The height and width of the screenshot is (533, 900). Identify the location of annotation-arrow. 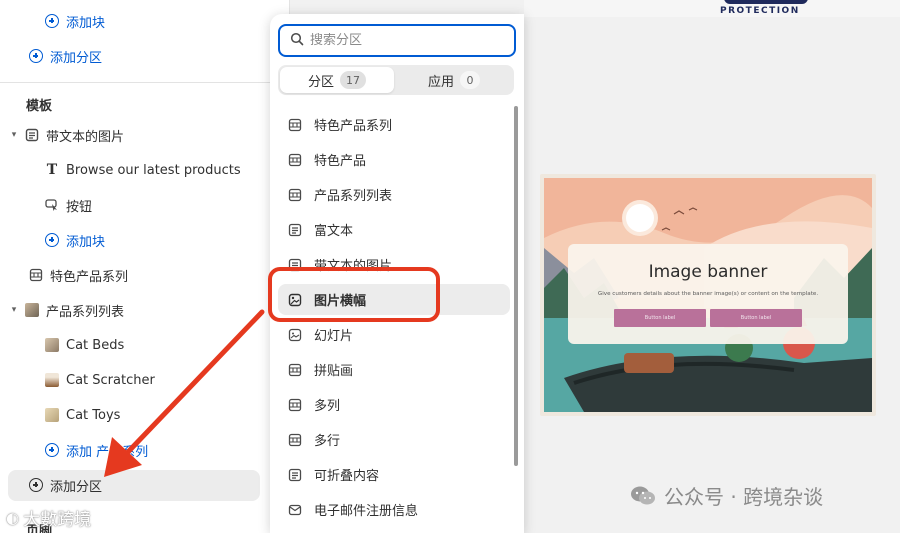
(184, 393).